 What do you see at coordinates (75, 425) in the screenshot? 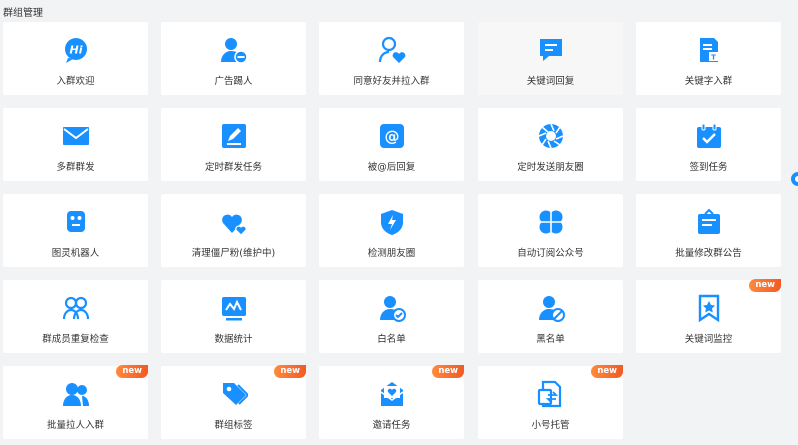
I see `feature-card-label: 批量拉人入群` at bounding box center [75, 425].